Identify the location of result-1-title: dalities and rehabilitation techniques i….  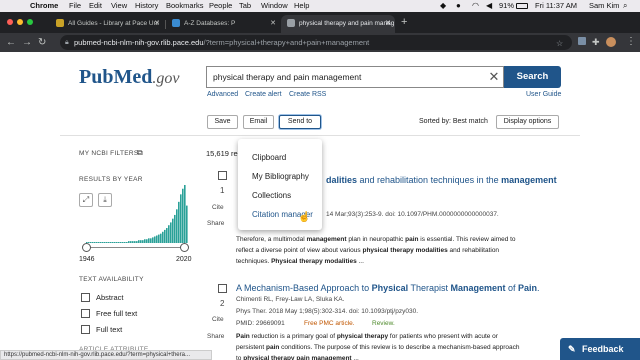
(441, 180).